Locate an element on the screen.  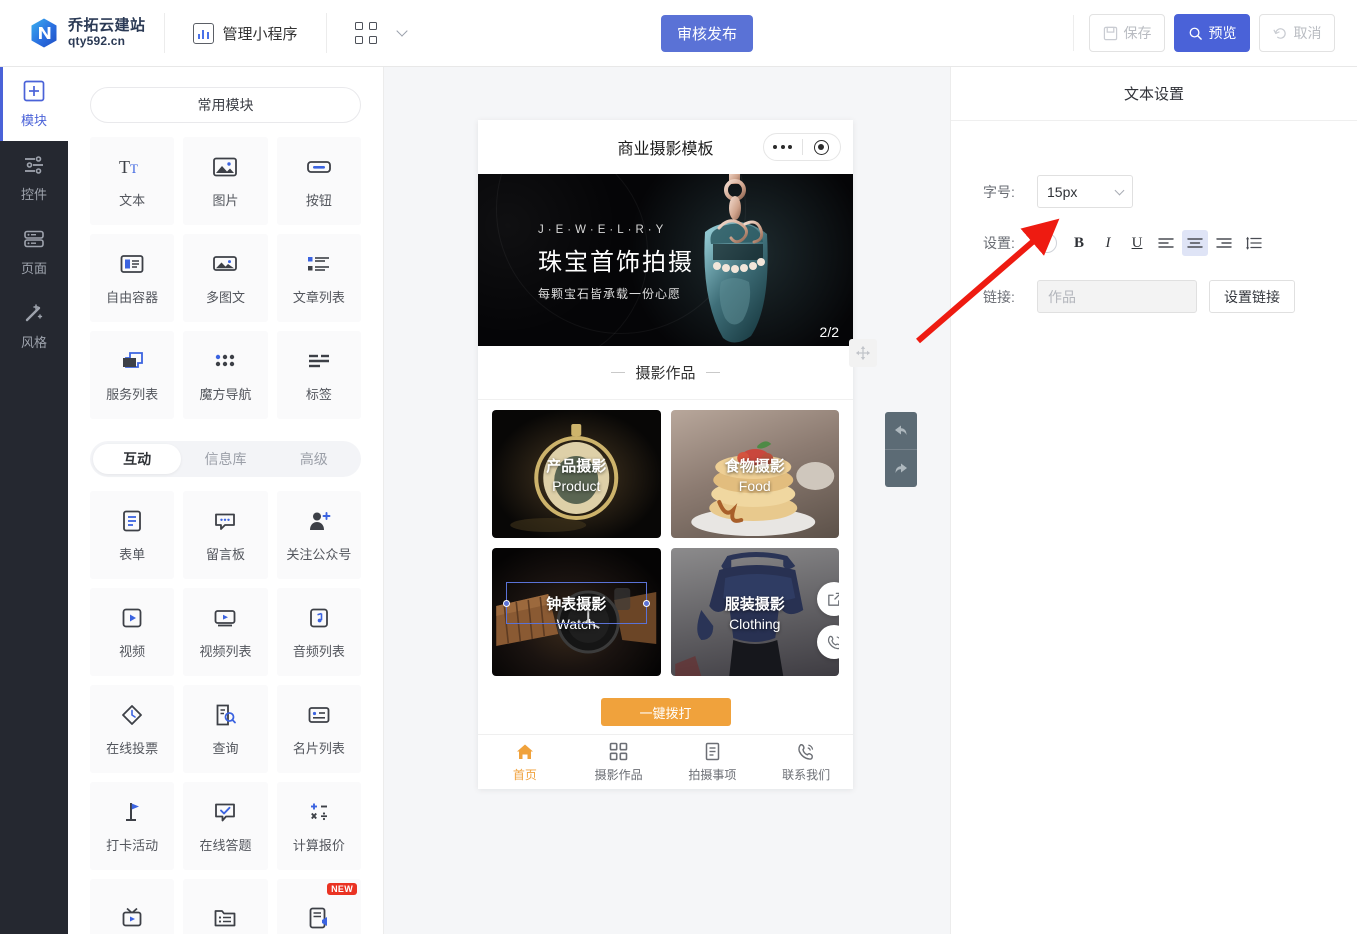
work-card-food: 食物摄影 Food is located at coordinates (754, 474).